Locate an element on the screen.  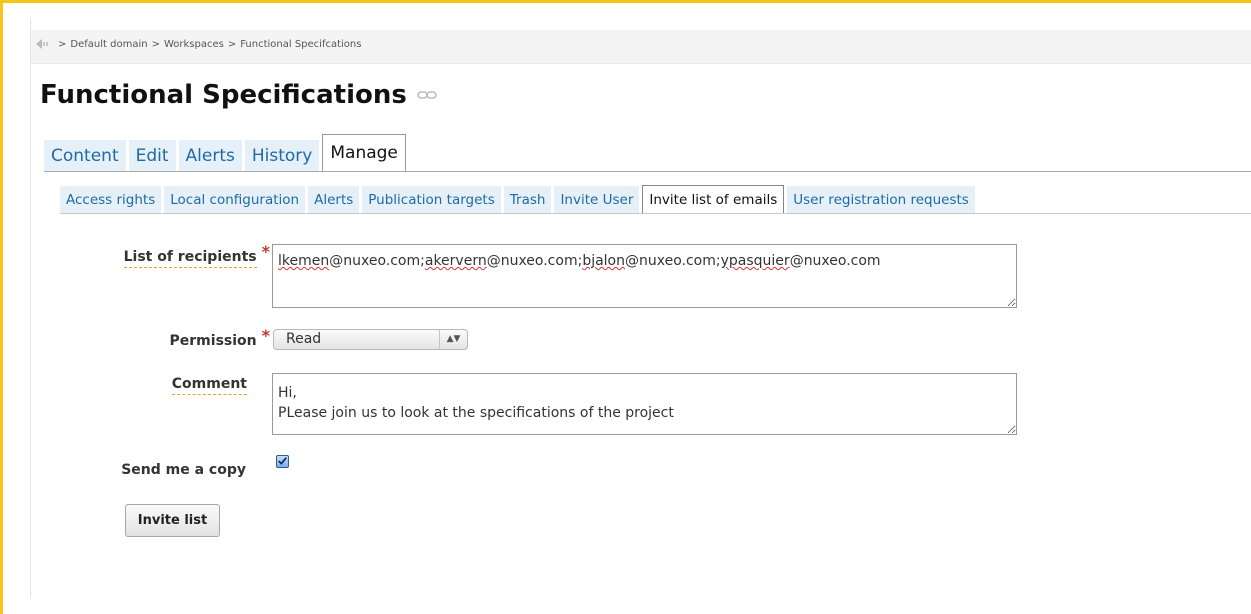
tab-manage: Manage is located at coordinates (364, 153).